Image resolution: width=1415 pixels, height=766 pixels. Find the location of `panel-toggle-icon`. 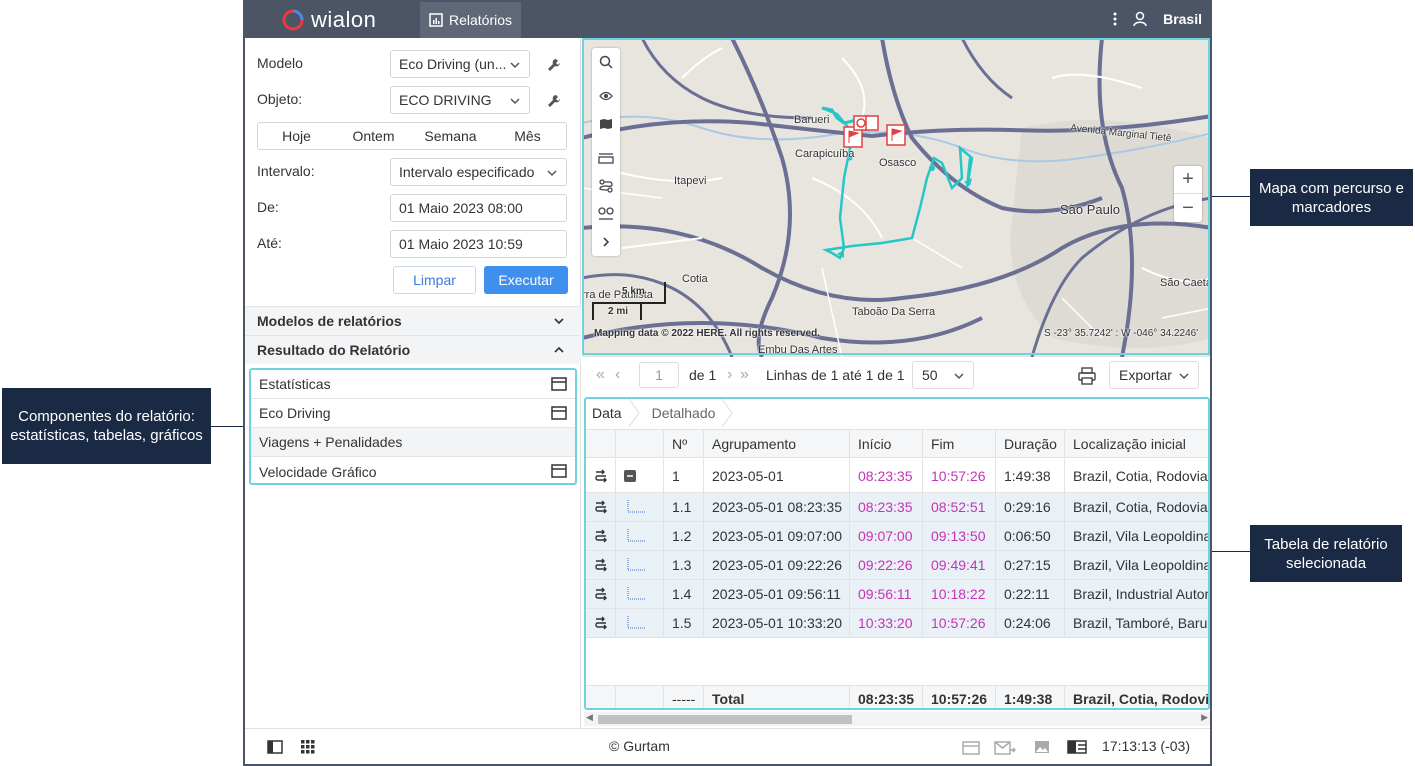

panel-toggle-icon is located at coordinates (275, 747).